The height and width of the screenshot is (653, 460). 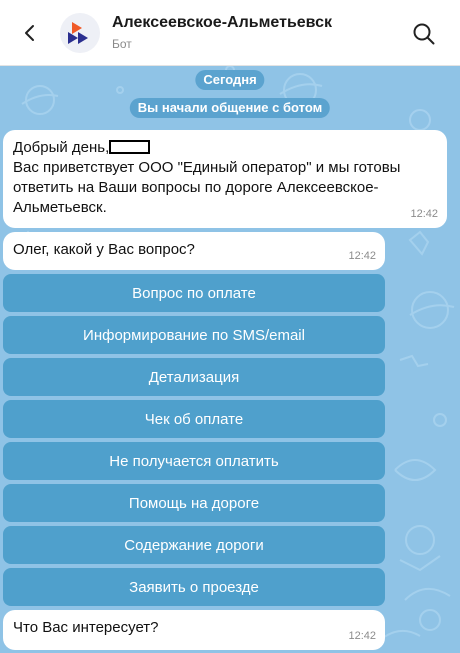 I want to click on message-bubble: Олег, какой у Вас вопрос? 12:42, so click(x=194, y=251).